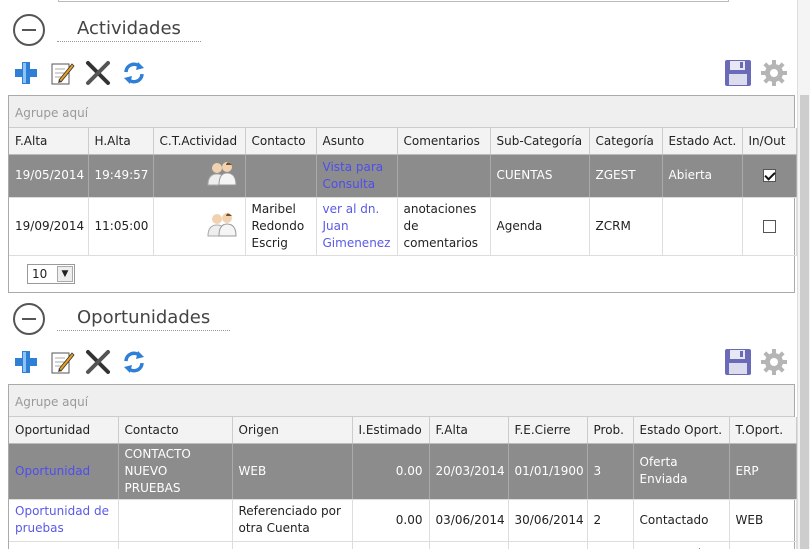 This screenshot has height=549, width=810. What do you see at coordinates (52, 471) in the screenshot?
I see `oportunidad-link: Oportunidad` at bounding box center [52, 471].